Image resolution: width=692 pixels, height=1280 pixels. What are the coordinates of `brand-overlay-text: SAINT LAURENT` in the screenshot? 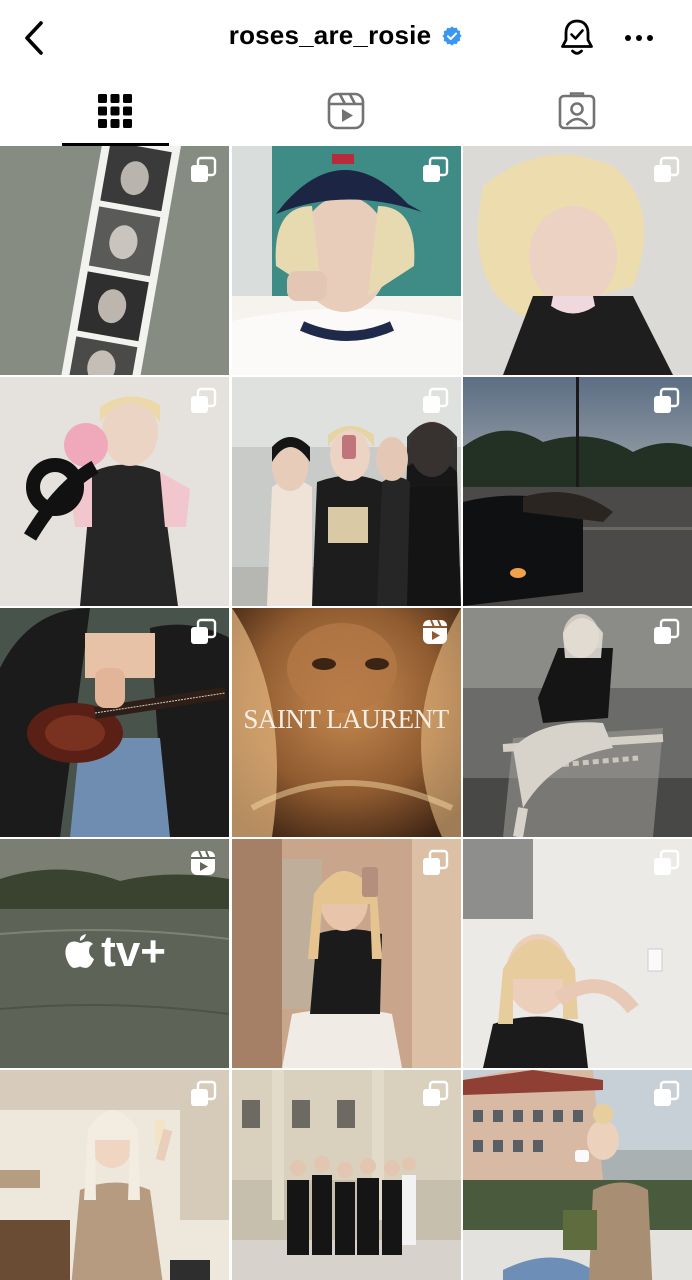 It's located at (346, 719).